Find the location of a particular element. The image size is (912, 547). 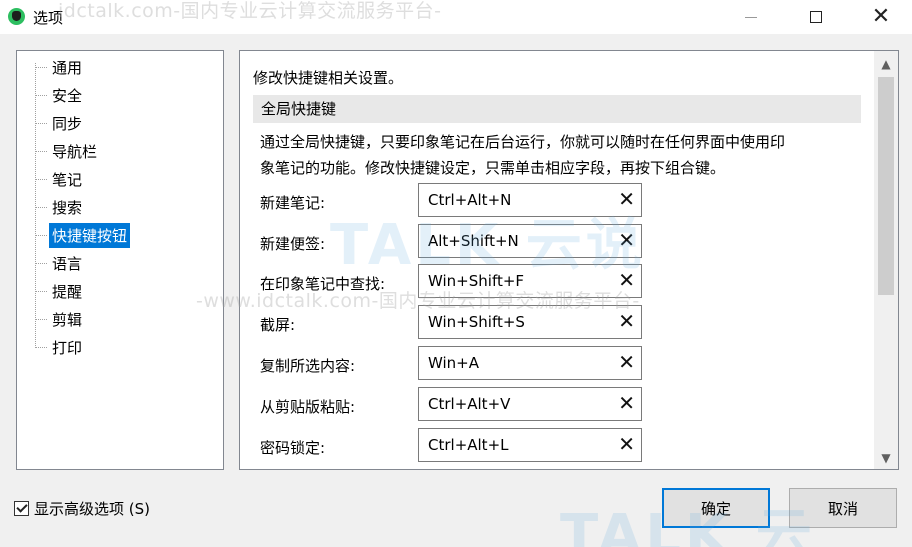

tree-item-label: 提醒 is located at coordinates (67, 291).